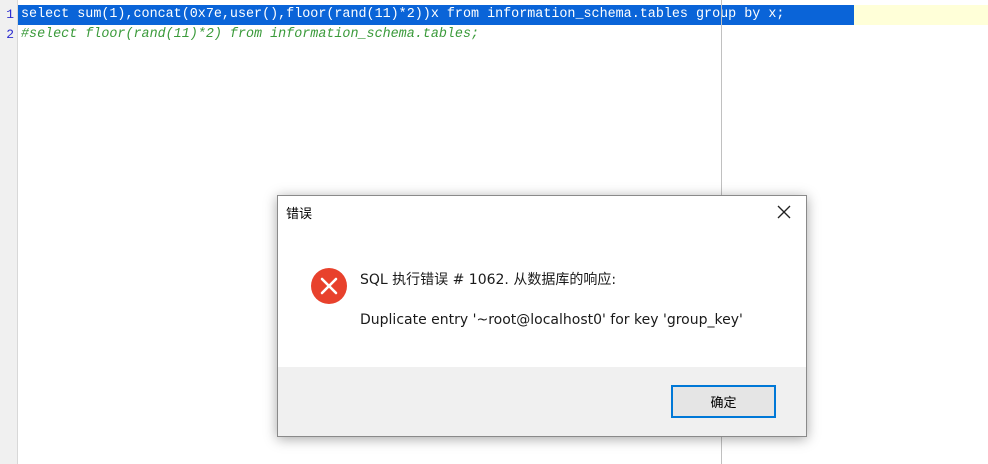 This screenshot has height=464, width=988. I want to click on close-icon, so click(784, 212).